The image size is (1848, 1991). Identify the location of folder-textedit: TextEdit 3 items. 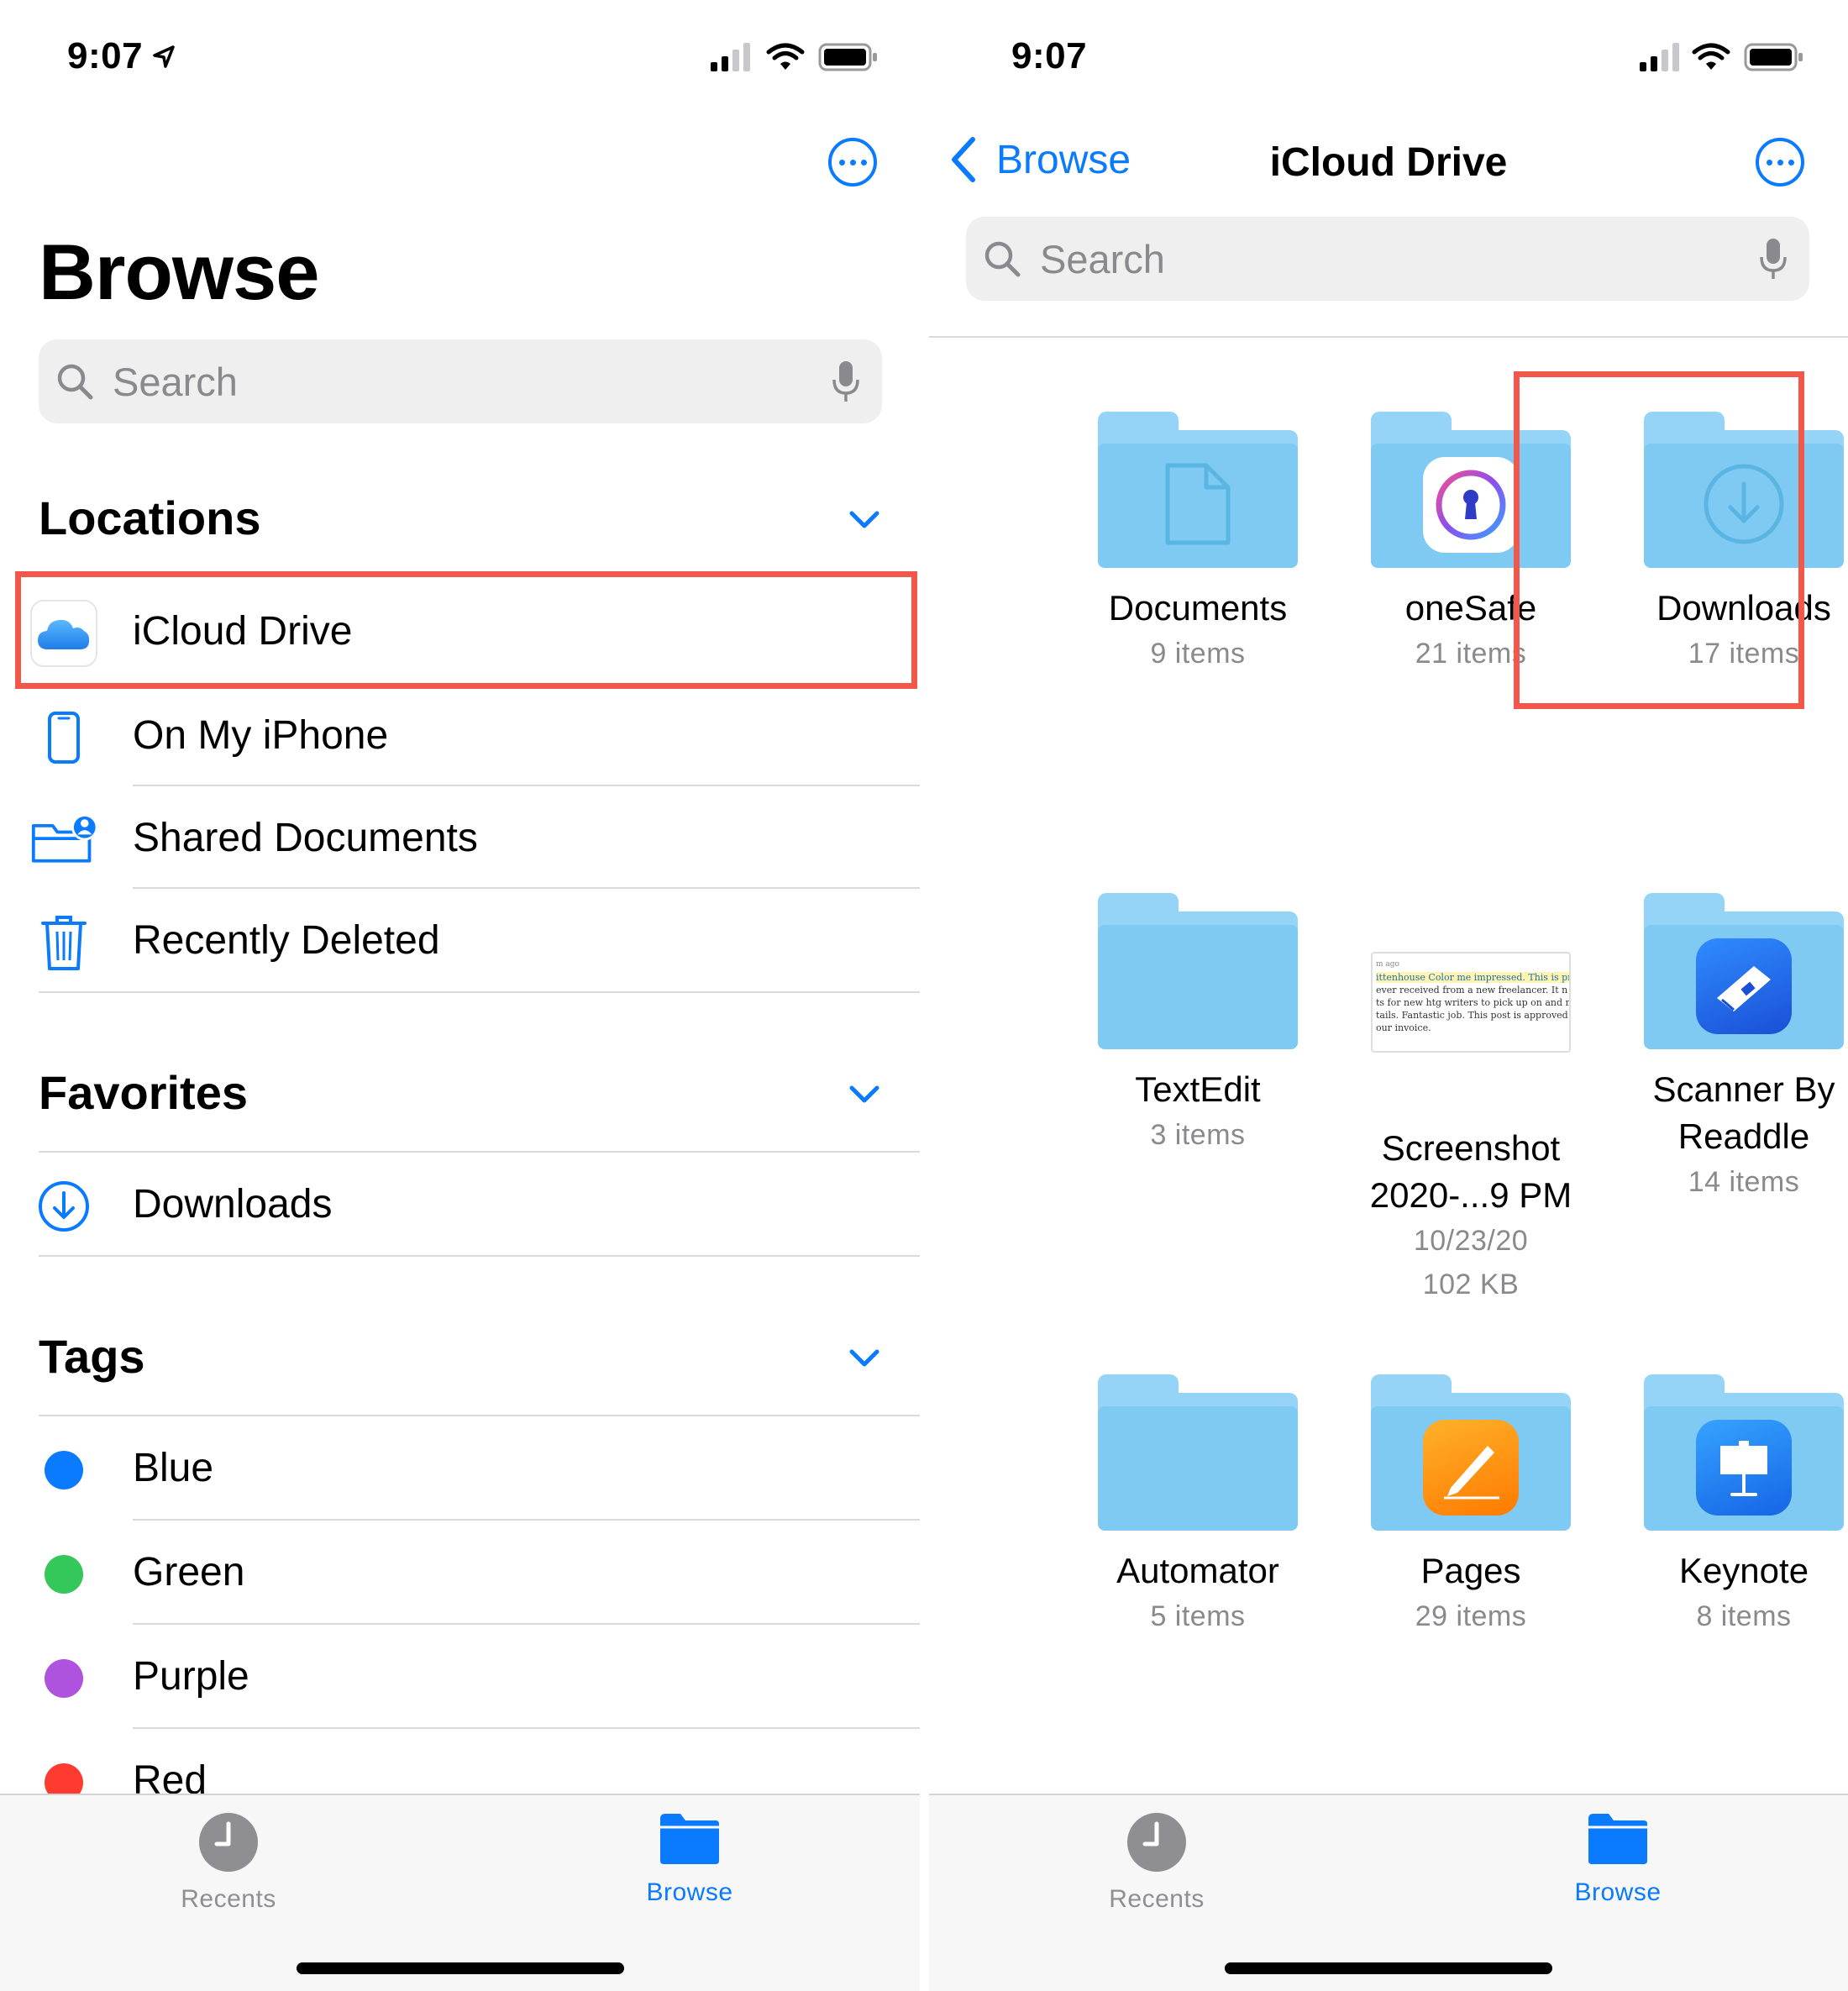
(1198, 1025).